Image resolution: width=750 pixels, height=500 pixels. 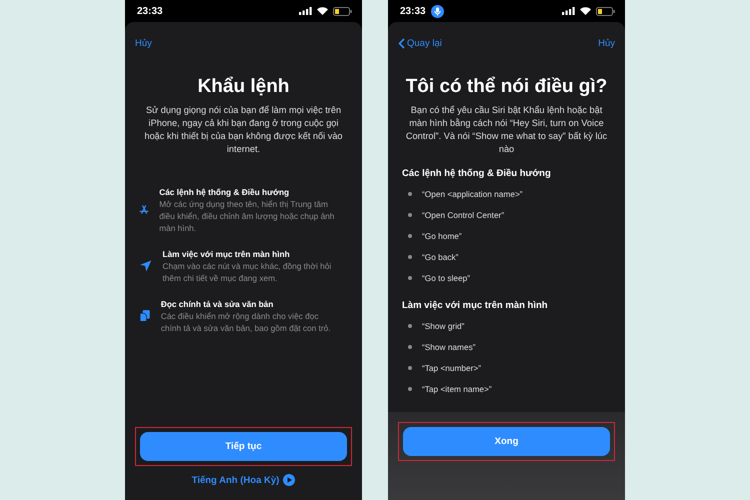 What do you see at coordinates (243, 446) in the screenshot?
I see `primary-button: Tiếp tục` at bounding box center [243, 446].